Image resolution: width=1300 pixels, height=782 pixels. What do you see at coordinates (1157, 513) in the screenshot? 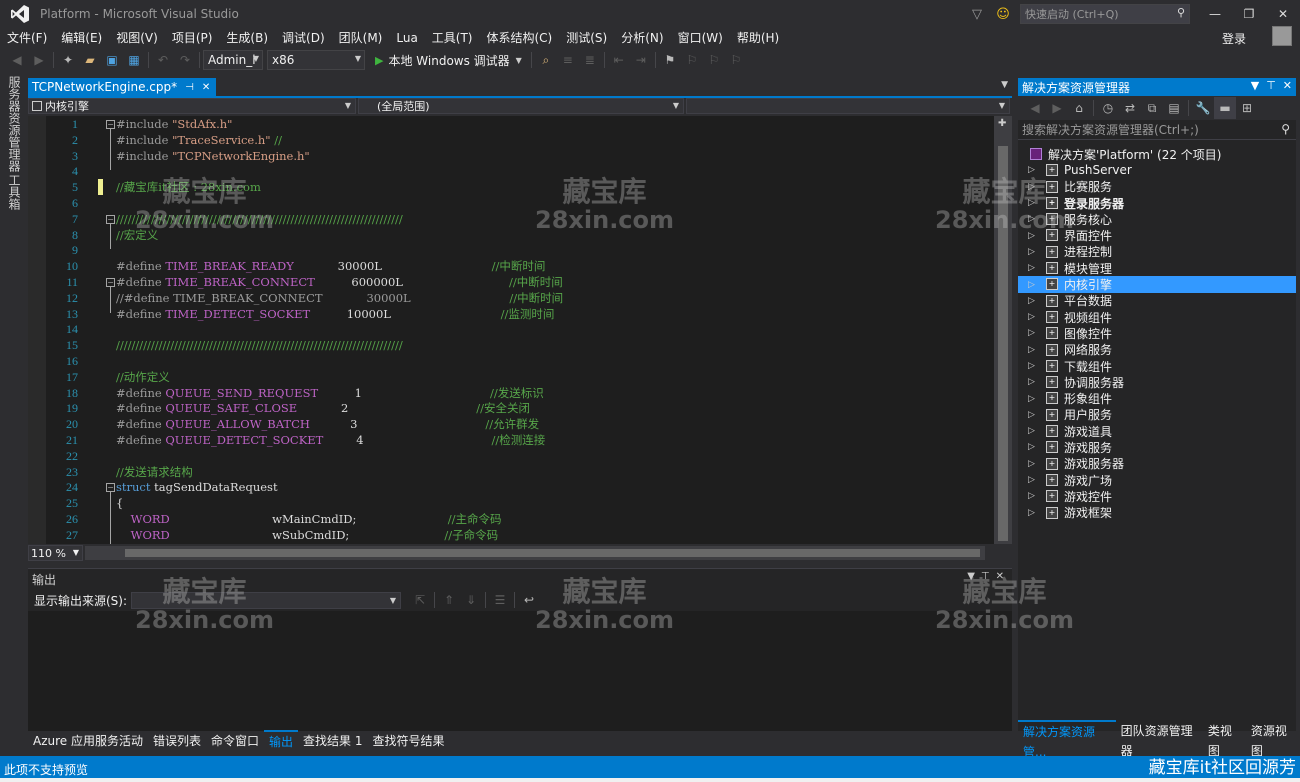
I see `project-node: ▷ + 游戏框架` at bounding box center [1157, 513].